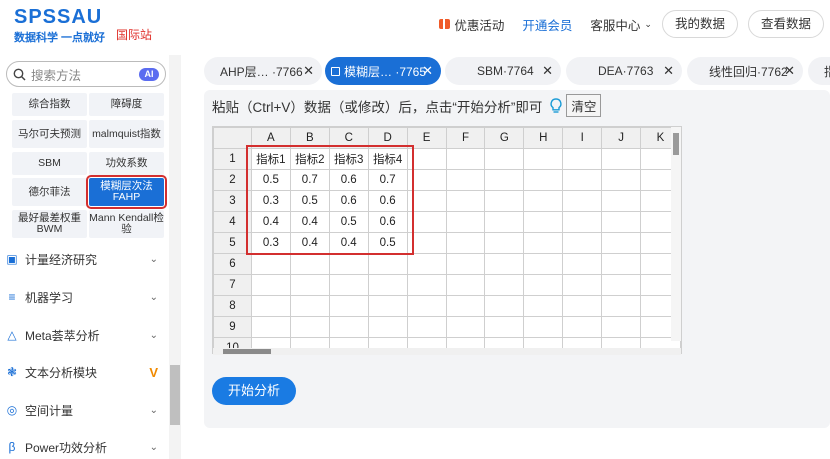  Describe the element at coordinates (263, 71) in the screenshot. I see `tab-ahp: AHP层… ·7766 ✕` at that location.